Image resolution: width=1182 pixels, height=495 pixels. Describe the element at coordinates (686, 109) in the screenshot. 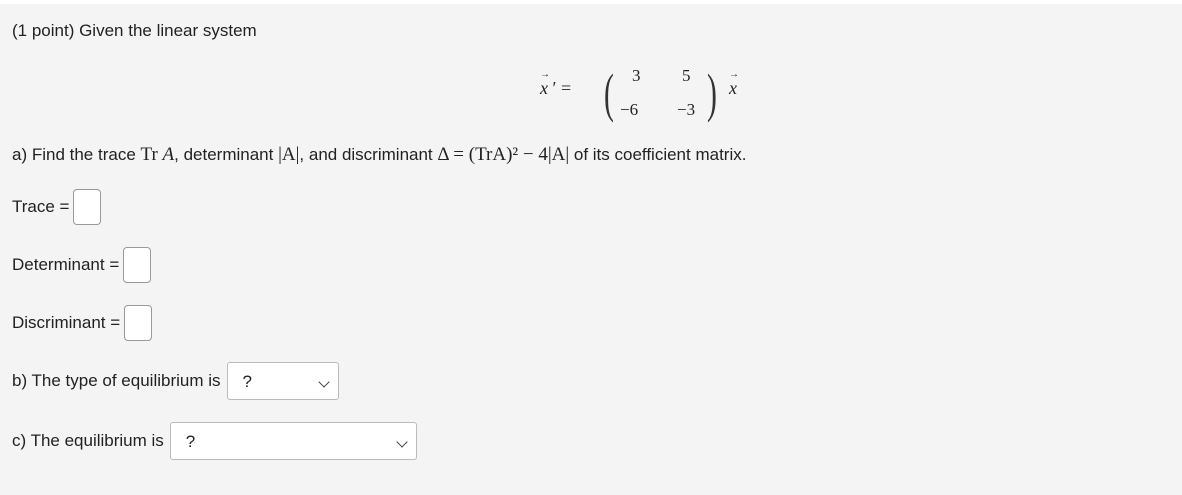

I see `matrix-cell-2-2: −3` at that location.